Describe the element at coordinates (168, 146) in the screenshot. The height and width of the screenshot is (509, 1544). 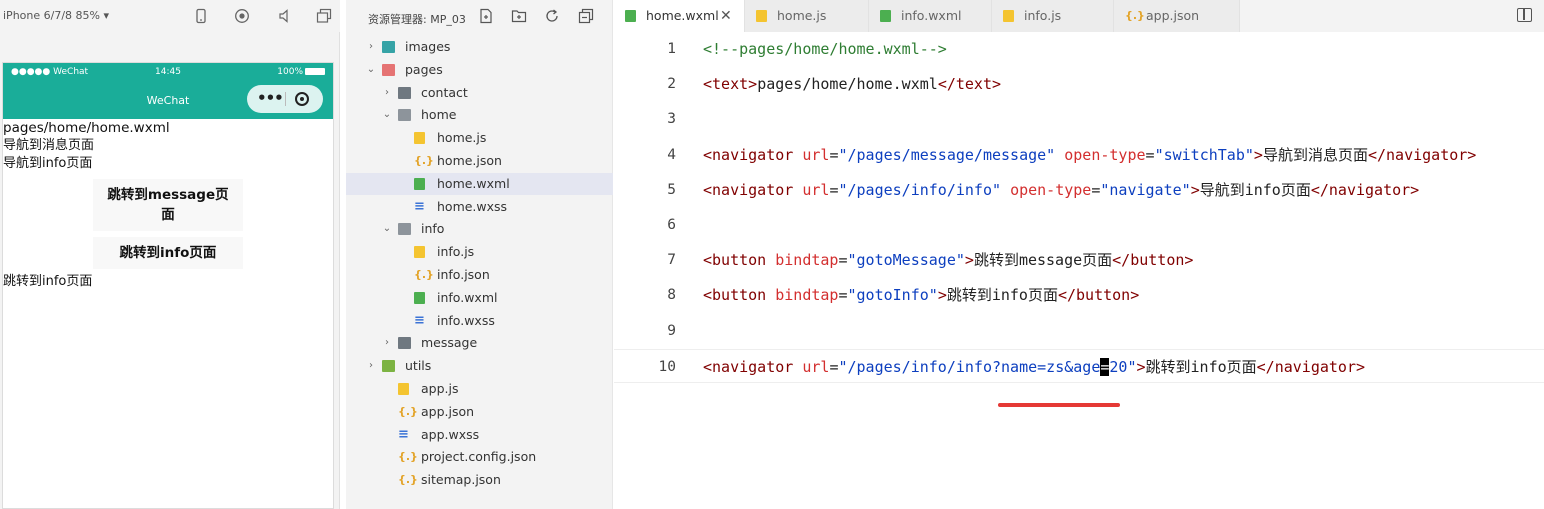
I see `navigator-message-link: 导航到消息页面` at that location.